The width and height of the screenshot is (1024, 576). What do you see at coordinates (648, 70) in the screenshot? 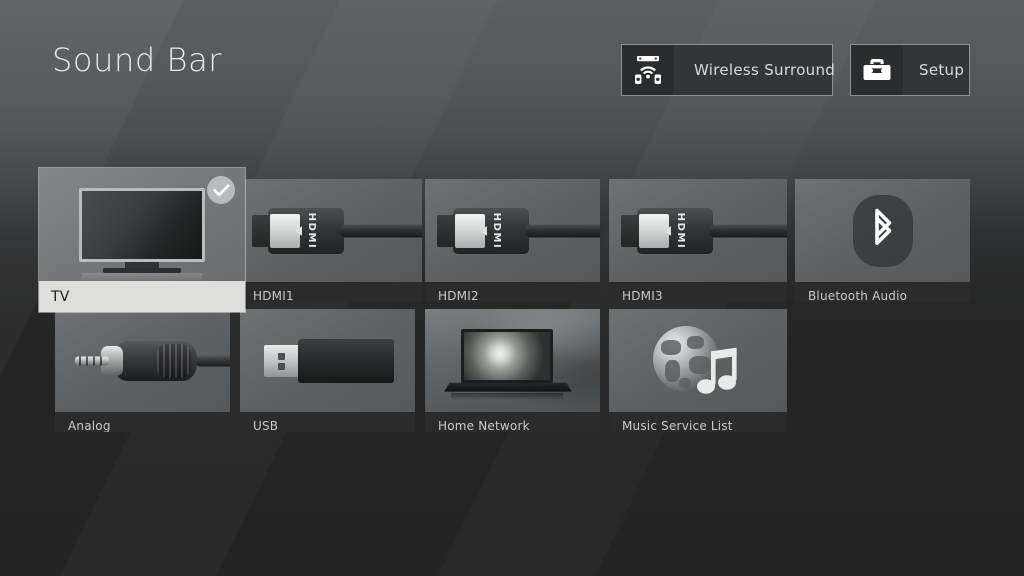
I see `wireless-surround-icon` at bounding box center [648, 70].